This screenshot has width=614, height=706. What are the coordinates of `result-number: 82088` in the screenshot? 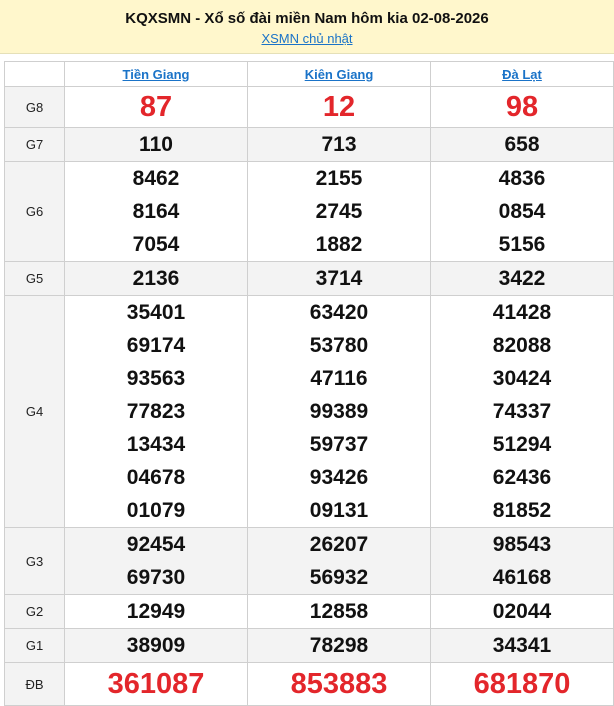 It's located at (522, 345).